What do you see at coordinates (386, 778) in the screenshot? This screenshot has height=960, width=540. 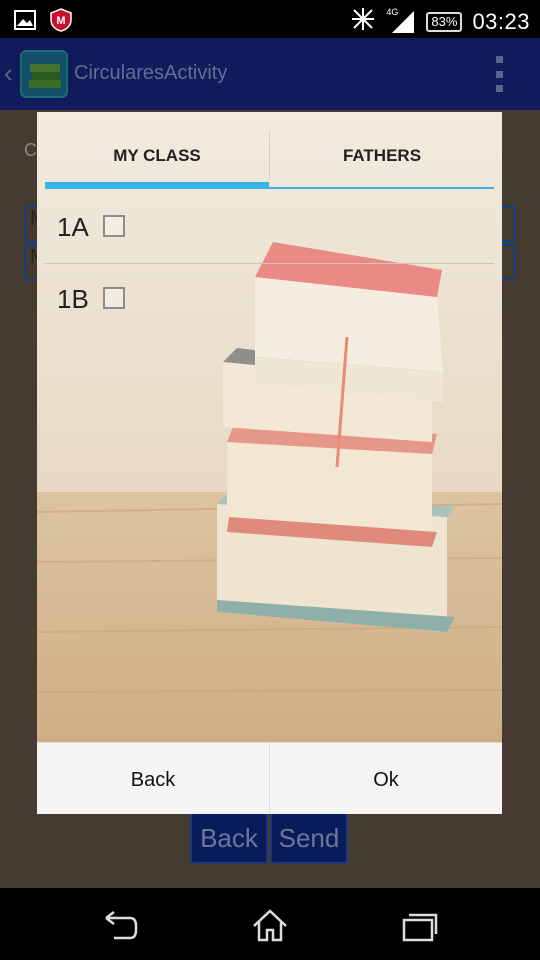 I see `dialog-ok-button: Ok` at bounding box center [386, 778].